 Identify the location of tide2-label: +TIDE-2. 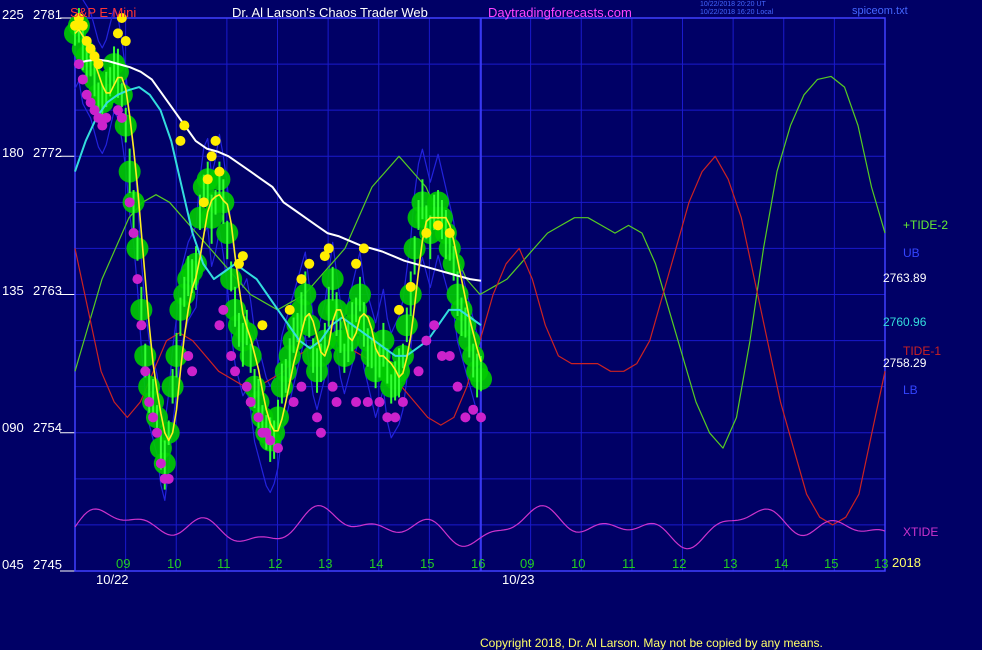
(926, 225).